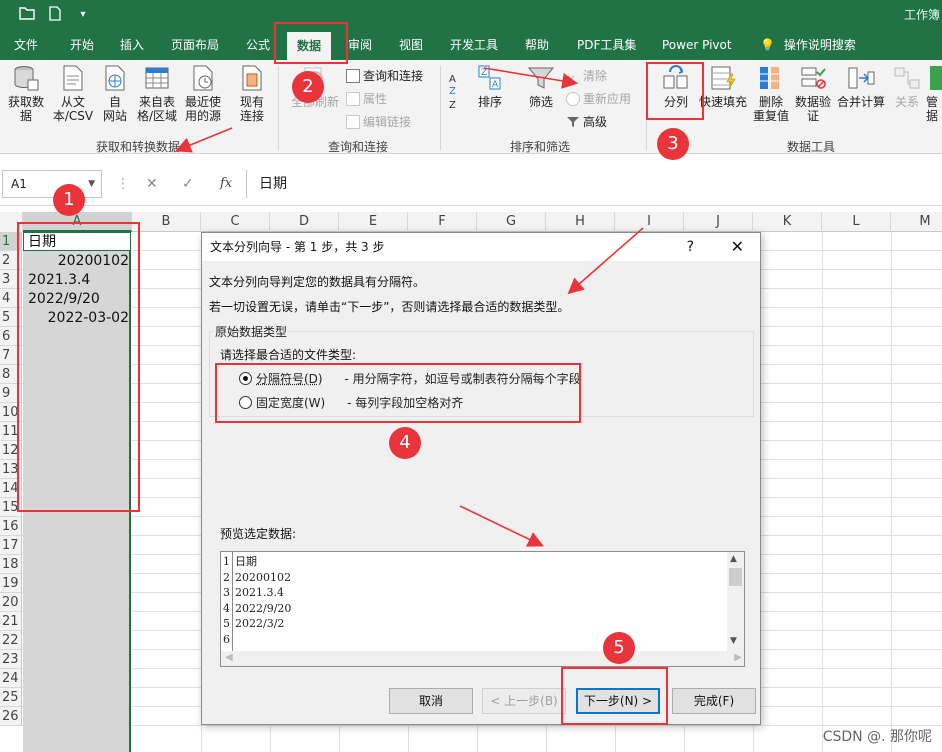 The height and width of the screenshot is (752, 942). Describe the element at coordinates (11, 564) in the screenshot. I see `row-header: 18` at that location.